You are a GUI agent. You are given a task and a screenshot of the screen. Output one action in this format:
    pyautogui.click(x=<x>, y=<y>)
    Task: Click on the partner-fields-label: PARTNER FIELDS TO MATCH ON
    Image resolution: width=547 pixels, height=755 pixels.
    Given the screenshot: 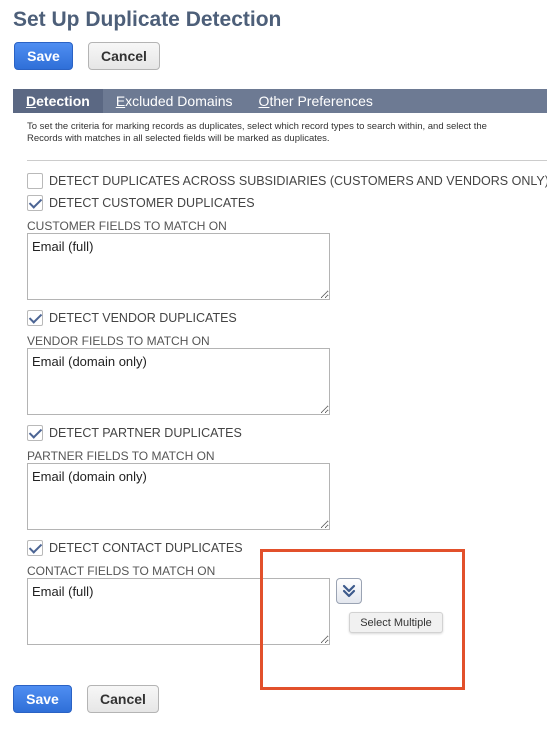 What is the action you would take?
    pyautogui.click(x=121, y=456)
    